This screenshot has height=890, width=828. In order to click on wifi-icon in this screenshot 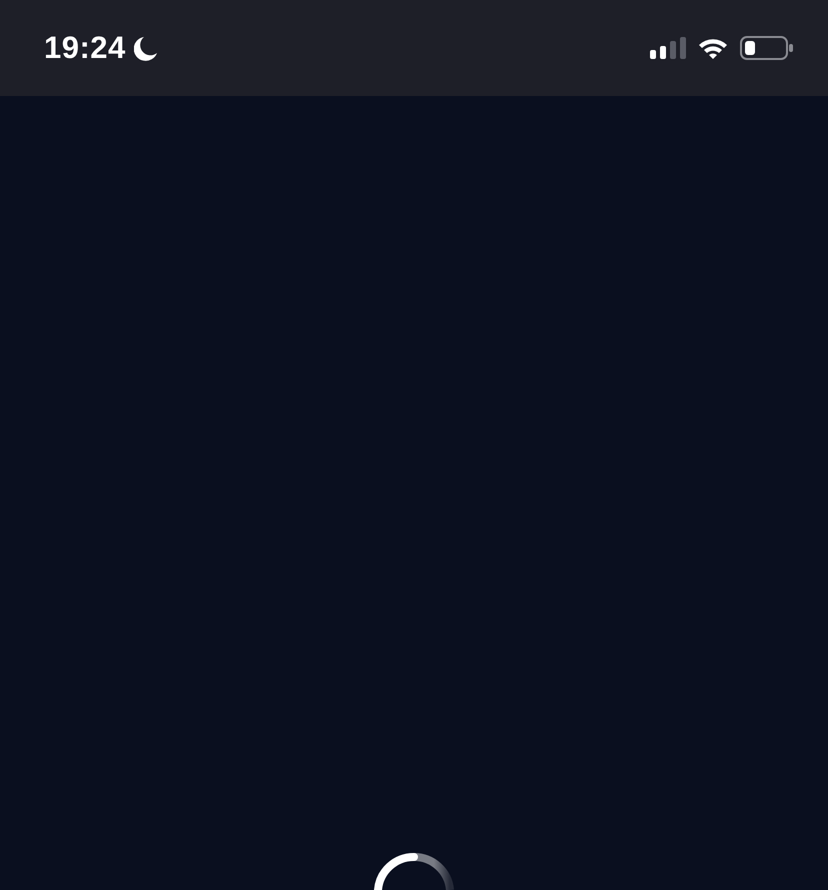, I will do `click(713, 48)`.